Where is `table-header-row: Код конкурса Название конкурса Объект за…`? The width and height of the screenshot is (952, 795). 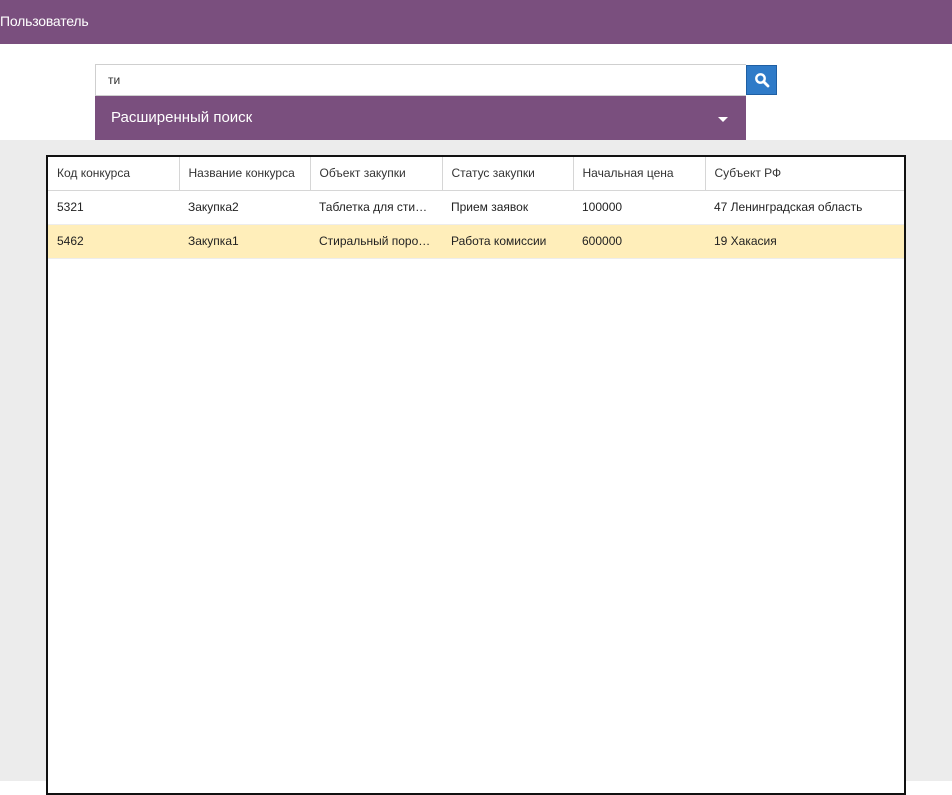
table-header-row: Код конкурса Название конкурса Объект за… is located at coordinates (476, 174).